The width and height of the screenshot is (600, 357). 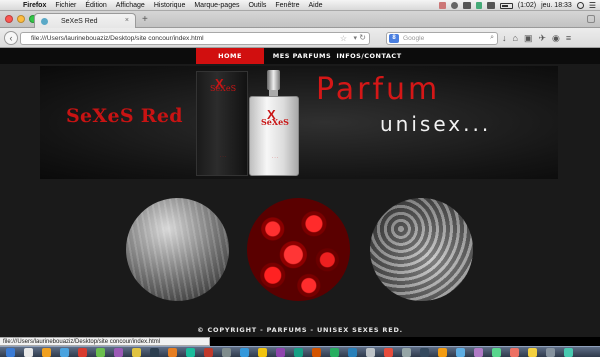 What do you see at coordinates (287, 5) in the screenshot?
I see `menu-fenetre: Fenêtre` at bounding box center [287, 5].